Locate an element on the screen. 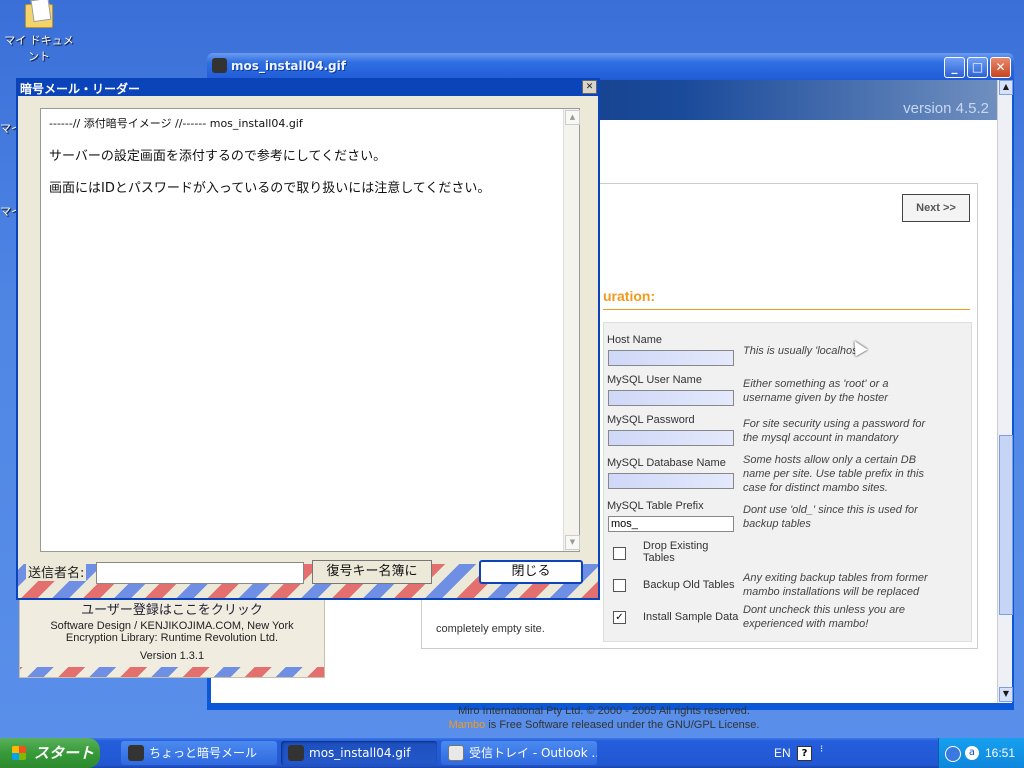 The image size is (1024, 768). airmail-border is located at coordinates (172, 672).